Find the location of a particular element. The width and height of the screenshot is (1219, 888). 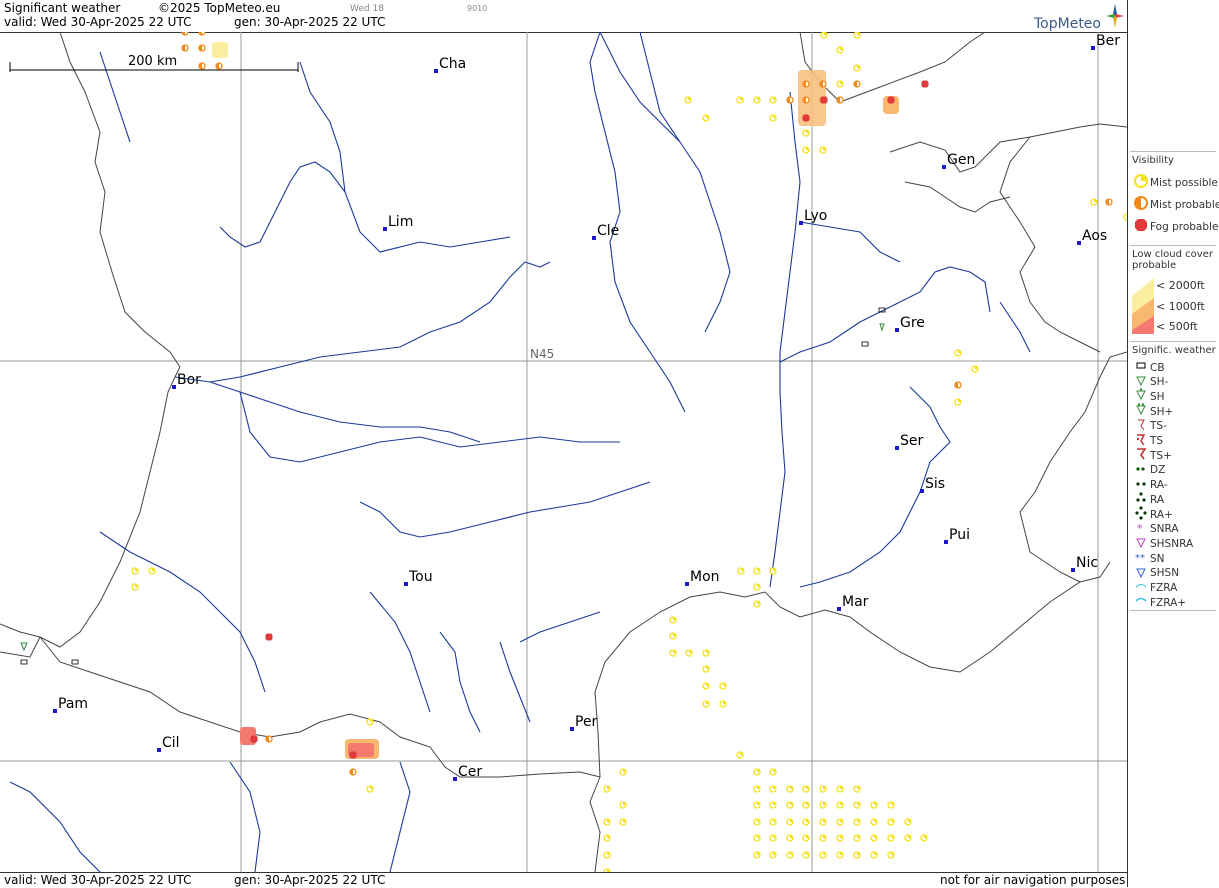

scale-bar-label: 200 km is located at coordinates (152, 61).